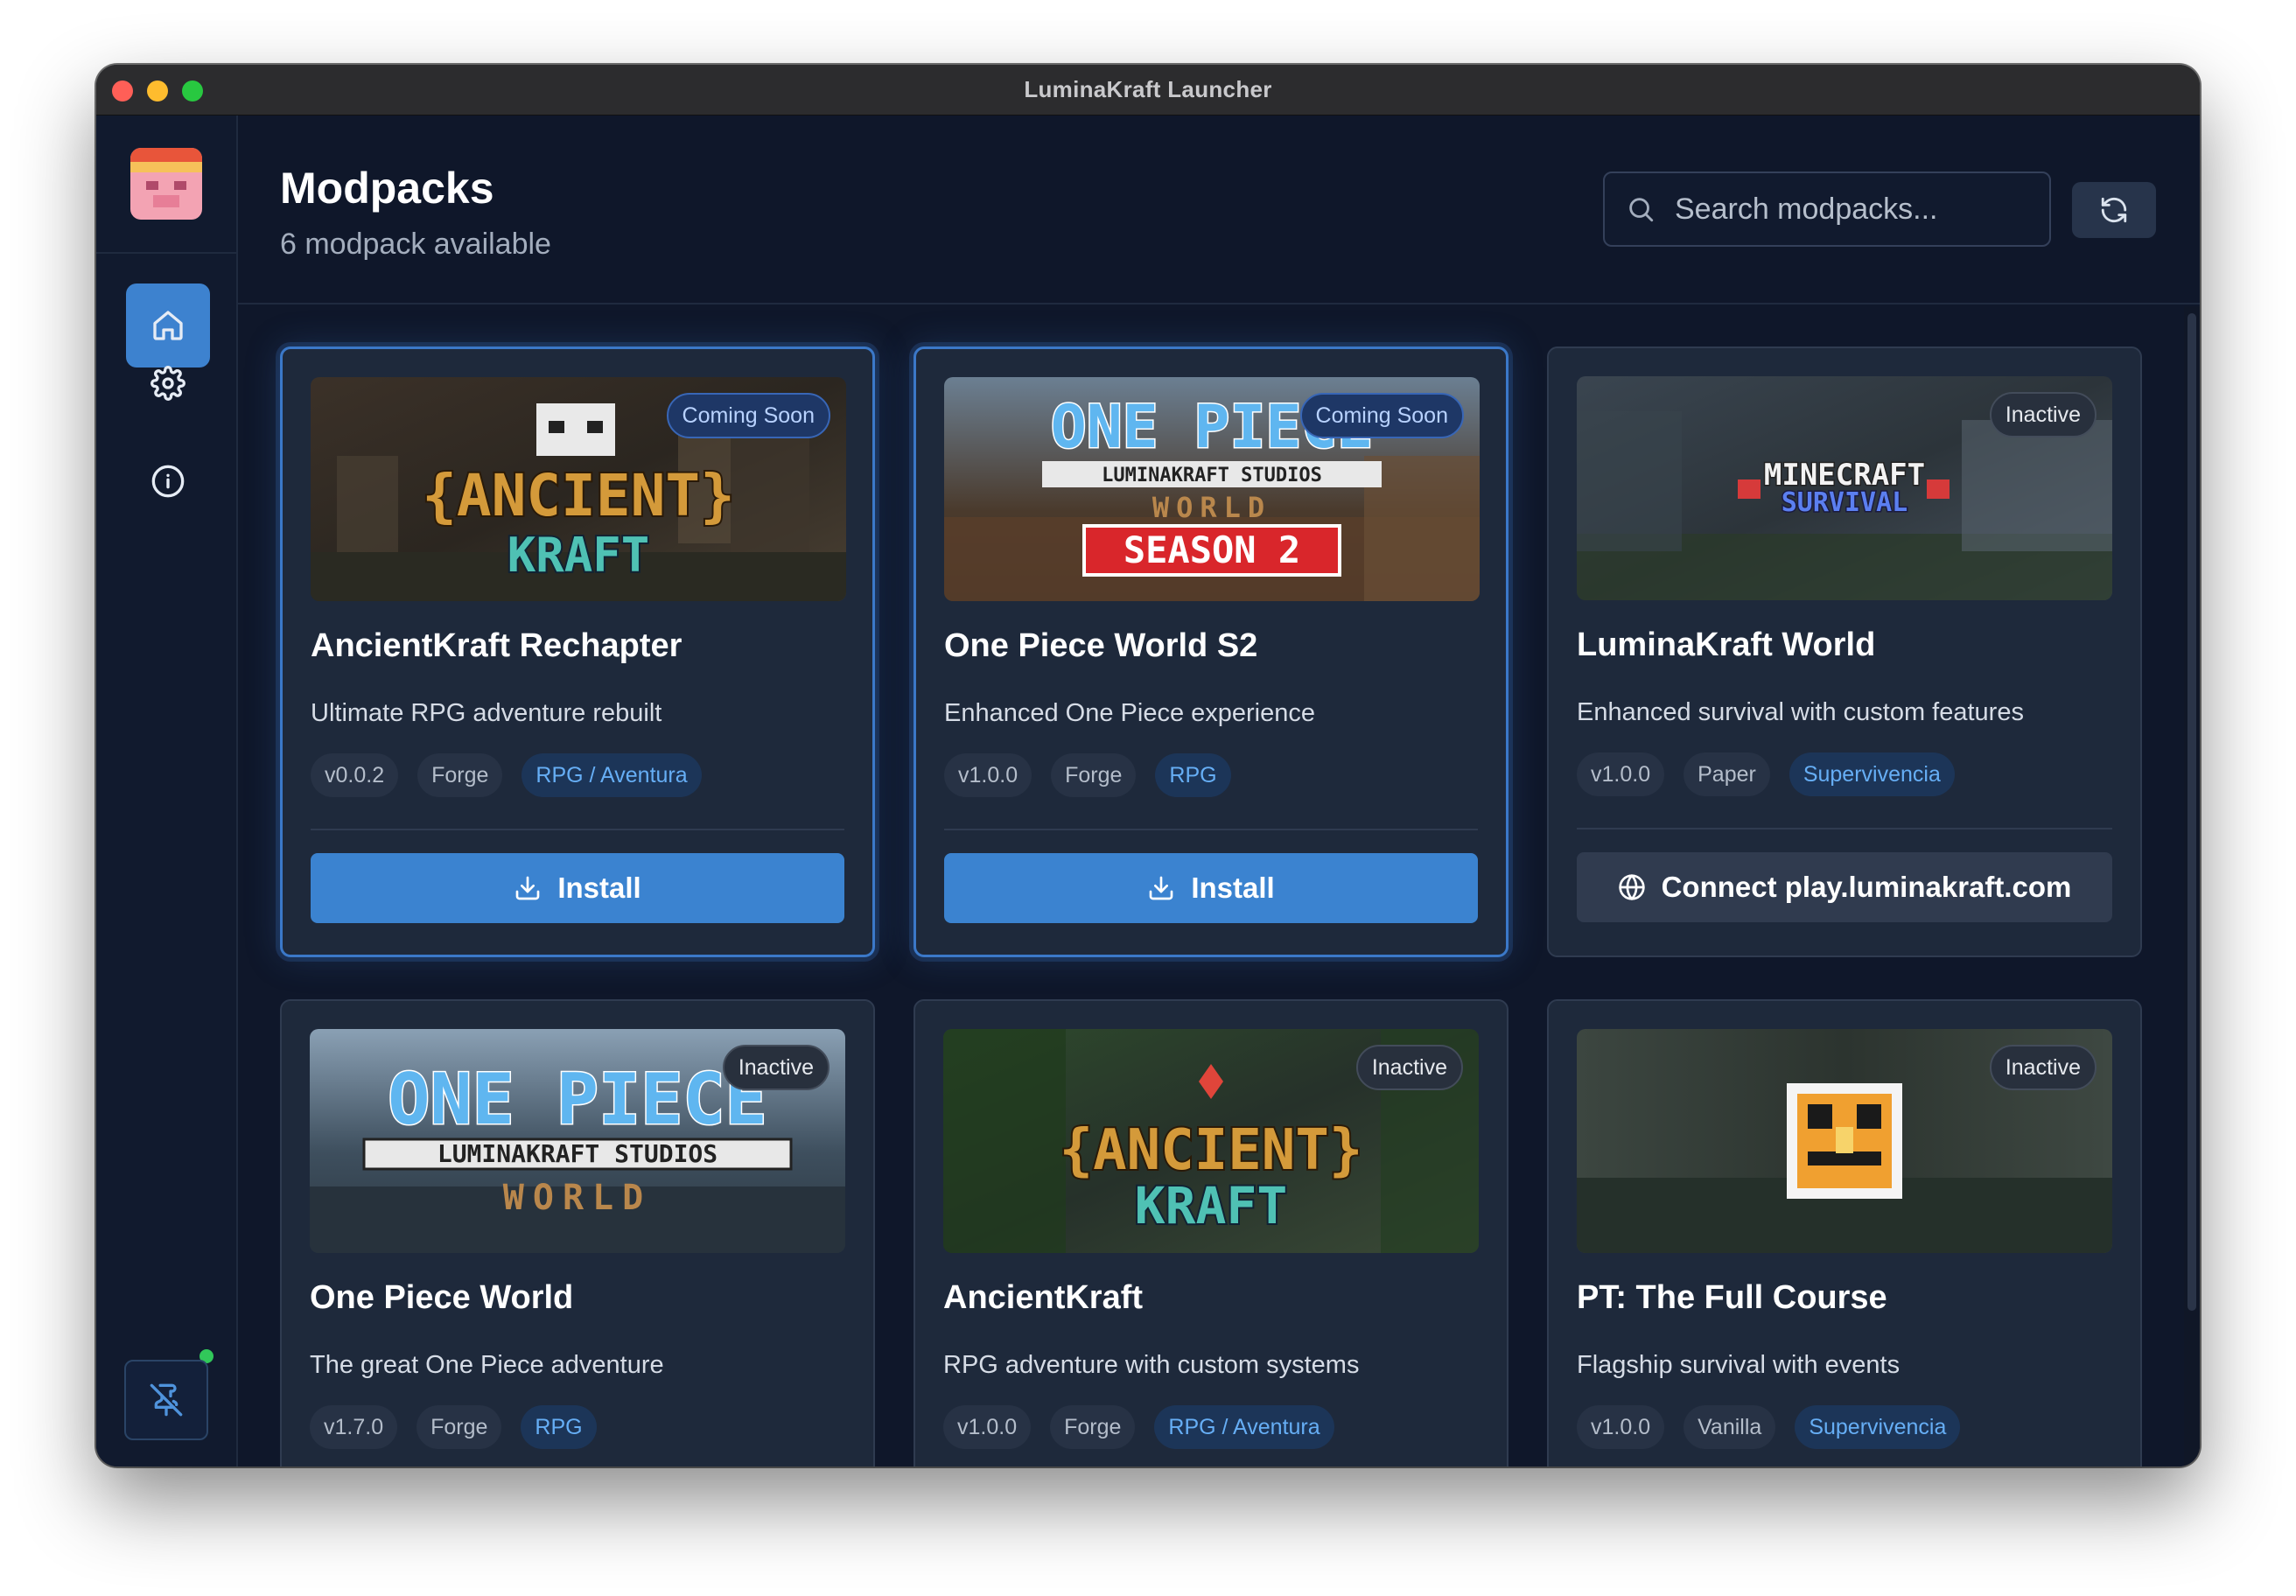 This screenshot has height=1596, width=2296. Describe the element at coordinates (1631, 887) in the screenshot. I see `globe-icon` at that location.